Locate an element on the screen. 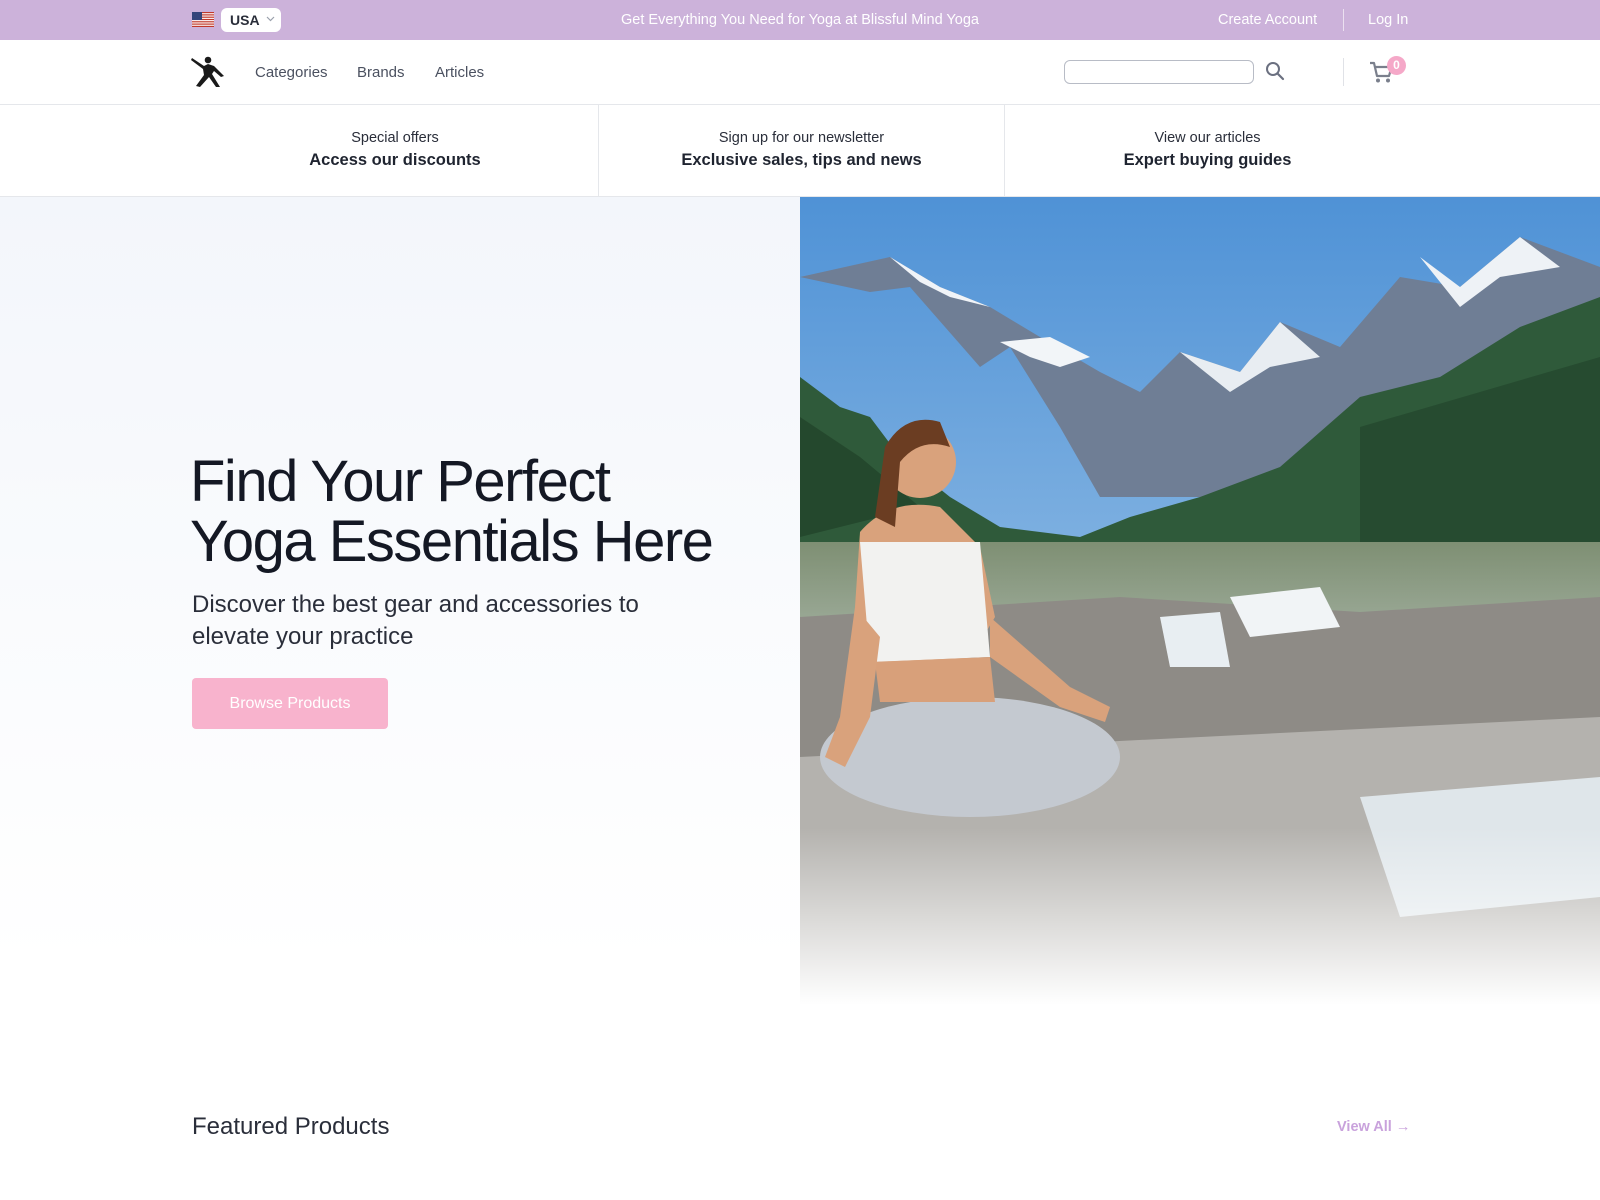  country-selector: USA is located at coordinates (251, 20).